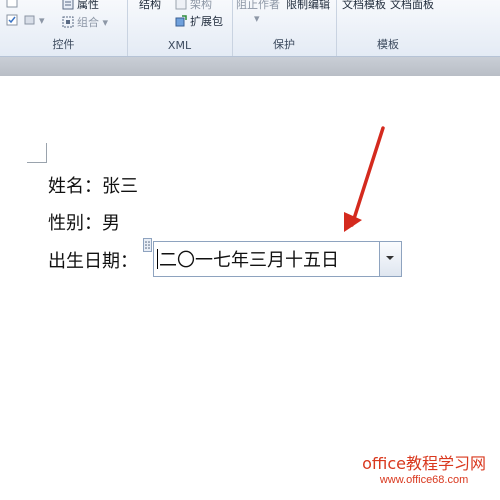  I want to click on document-panel-button: 文档面板, so click(412, 6).